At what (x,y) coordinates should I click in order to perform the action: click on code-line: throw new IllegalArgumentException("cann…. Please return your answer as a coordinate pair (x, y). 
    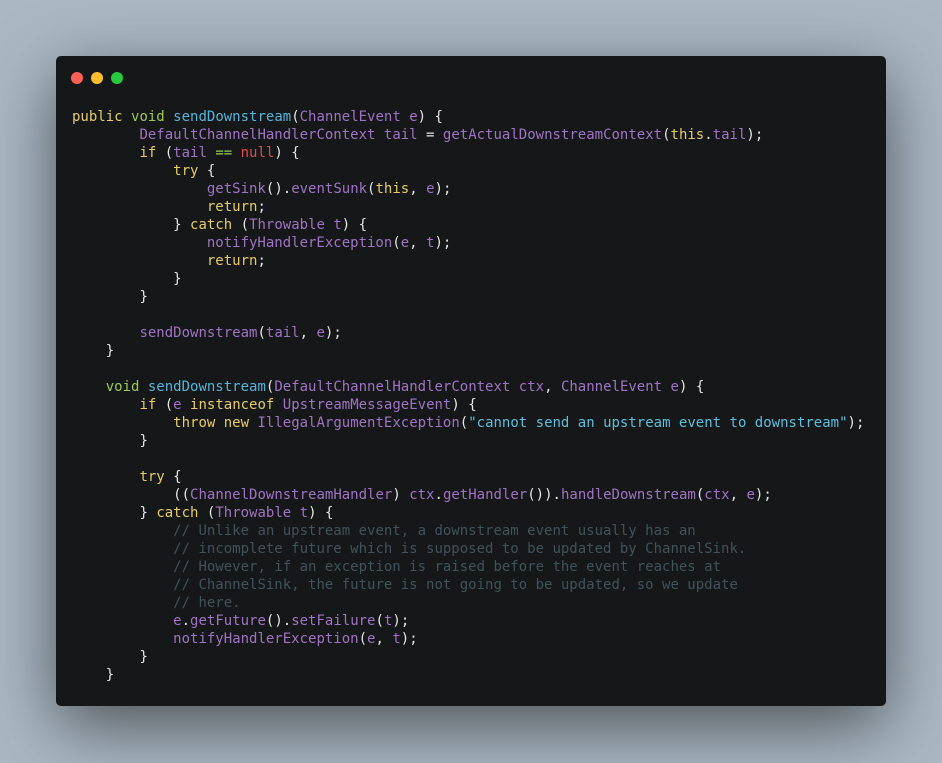
    Looking at the image, I should click on (519, 423).